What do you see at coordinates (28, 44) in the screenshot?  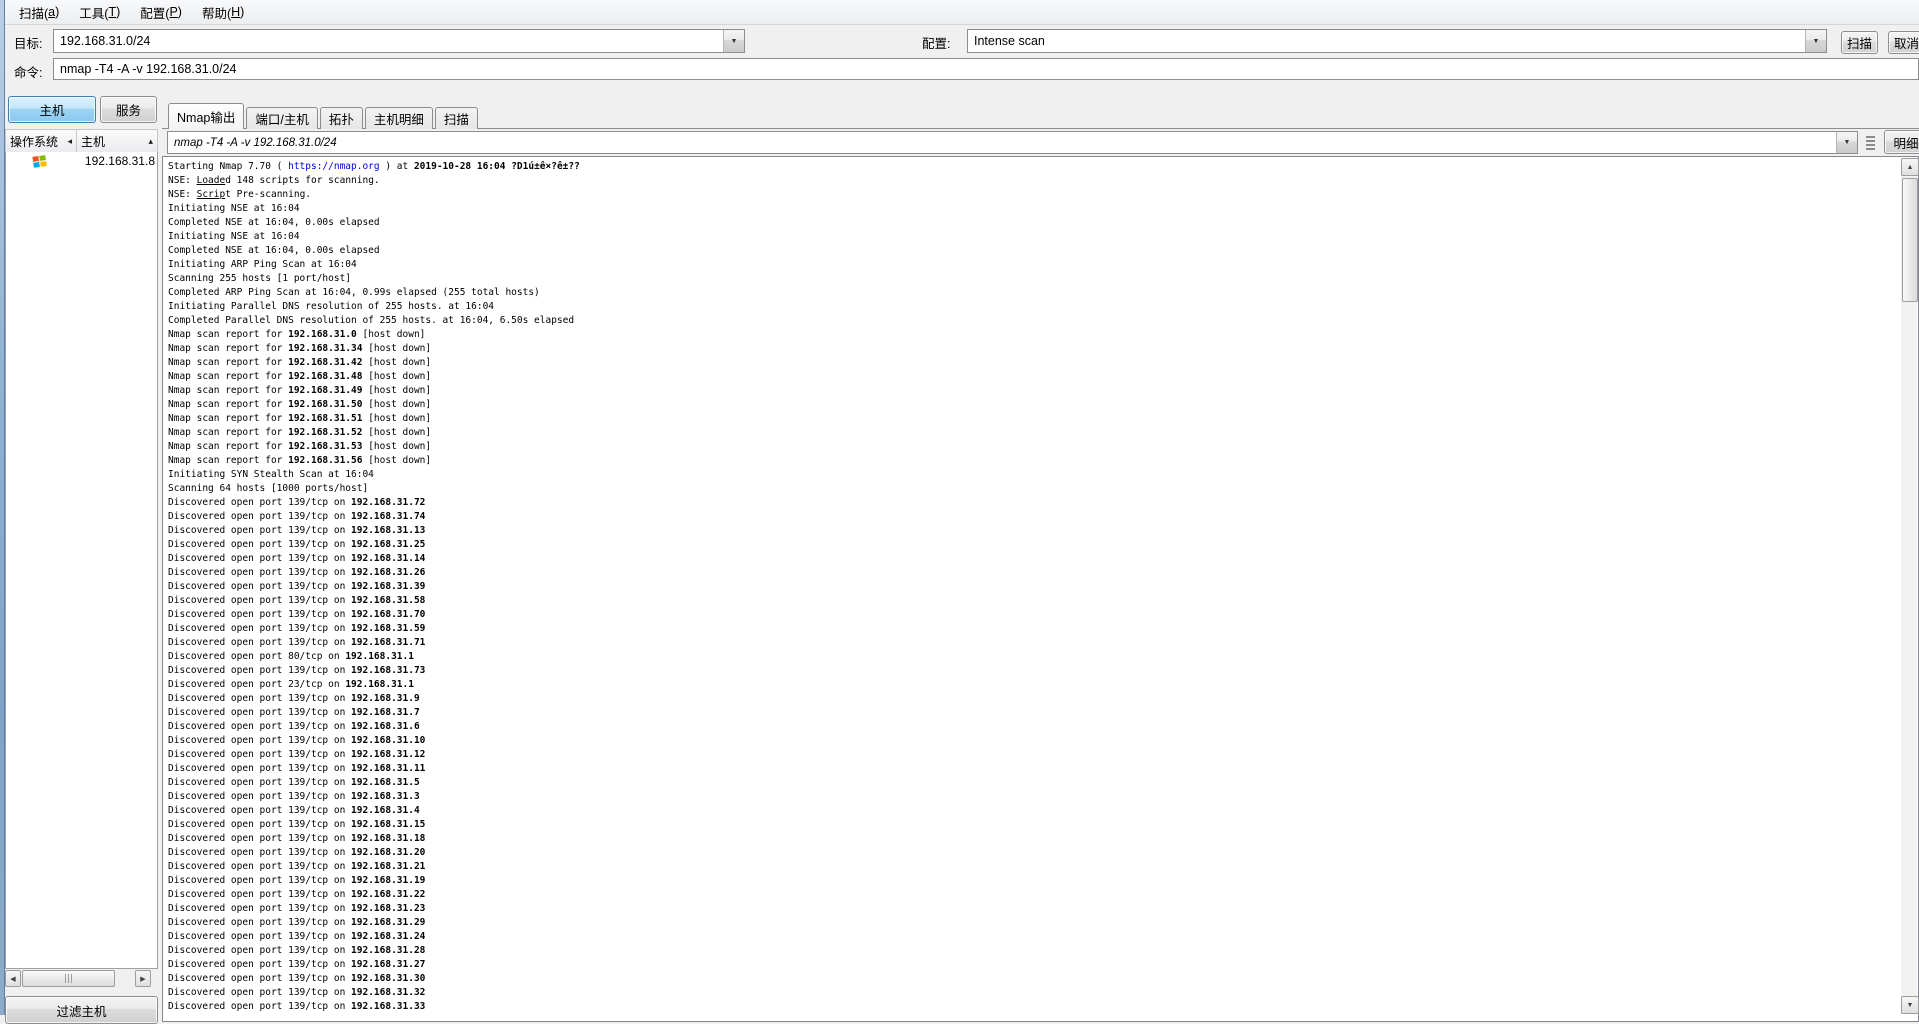 I see `target-label: 目标:` at bounding box center [28, 44].